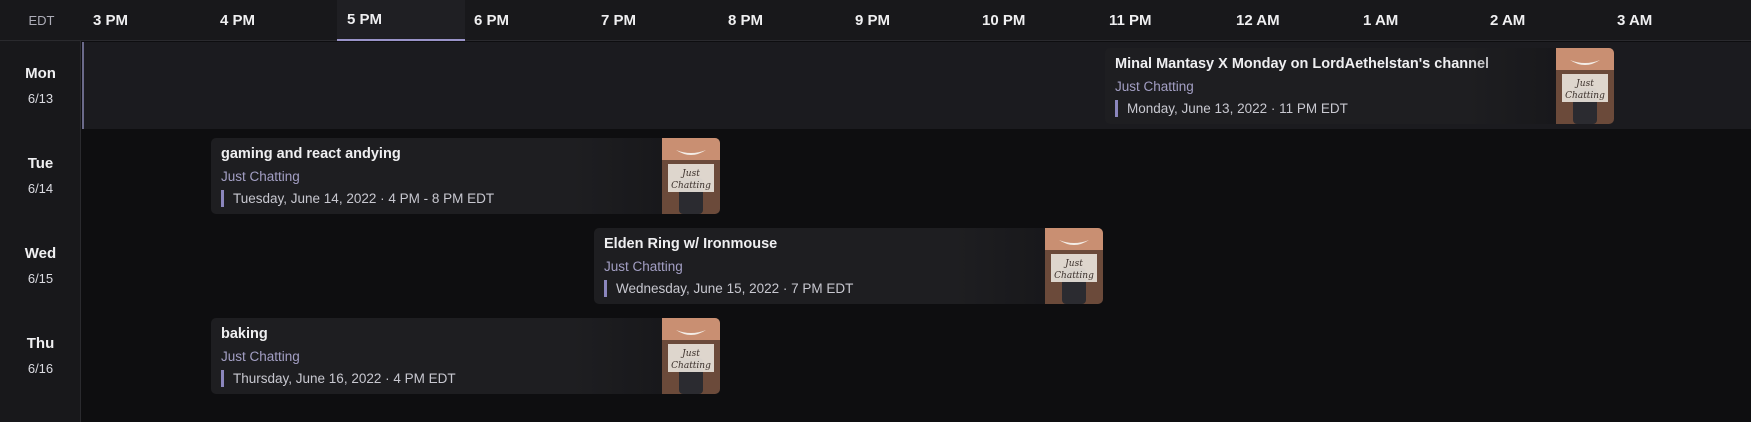  What do you see at coordinates (528, 20) in the screenshot?
I see `hour-6pm: 6 PM` at bounding box center [528, 20].